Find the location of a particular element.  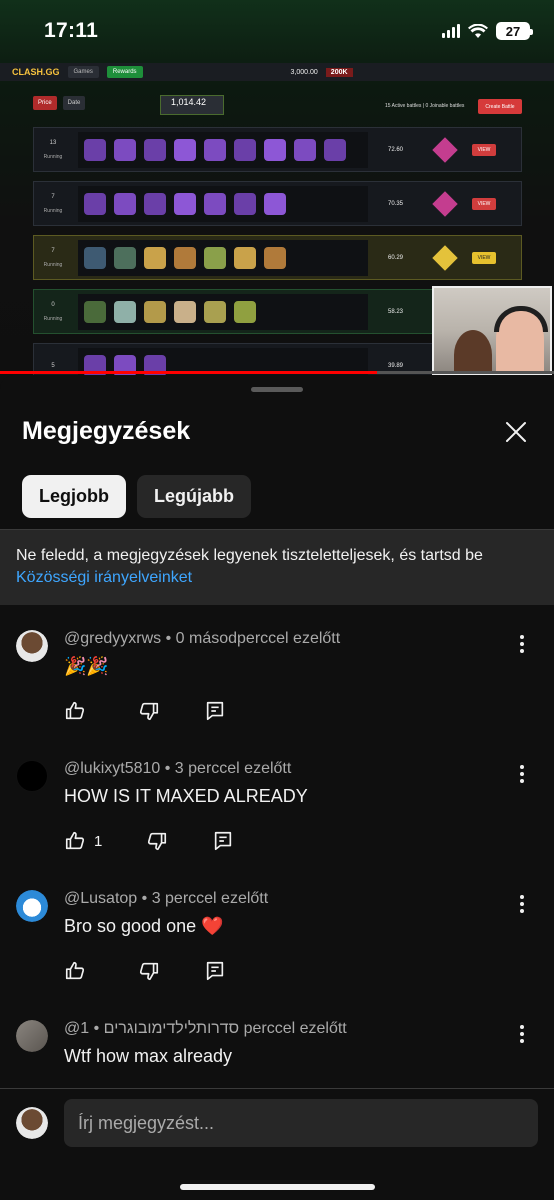

comment-text: HOW IS IT MAXED ALREADY is located at coordinates (186, 796).